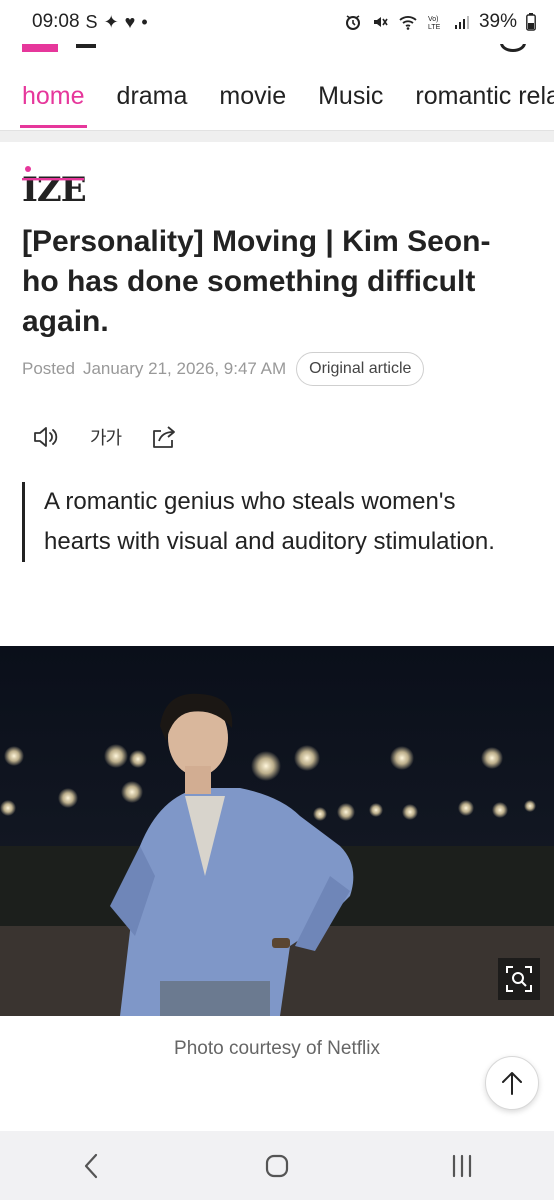 The image size is (554, 1200). Describe the element at coordinates (40, 48) in the screenshot. I see `site-logo-mark` at that location.